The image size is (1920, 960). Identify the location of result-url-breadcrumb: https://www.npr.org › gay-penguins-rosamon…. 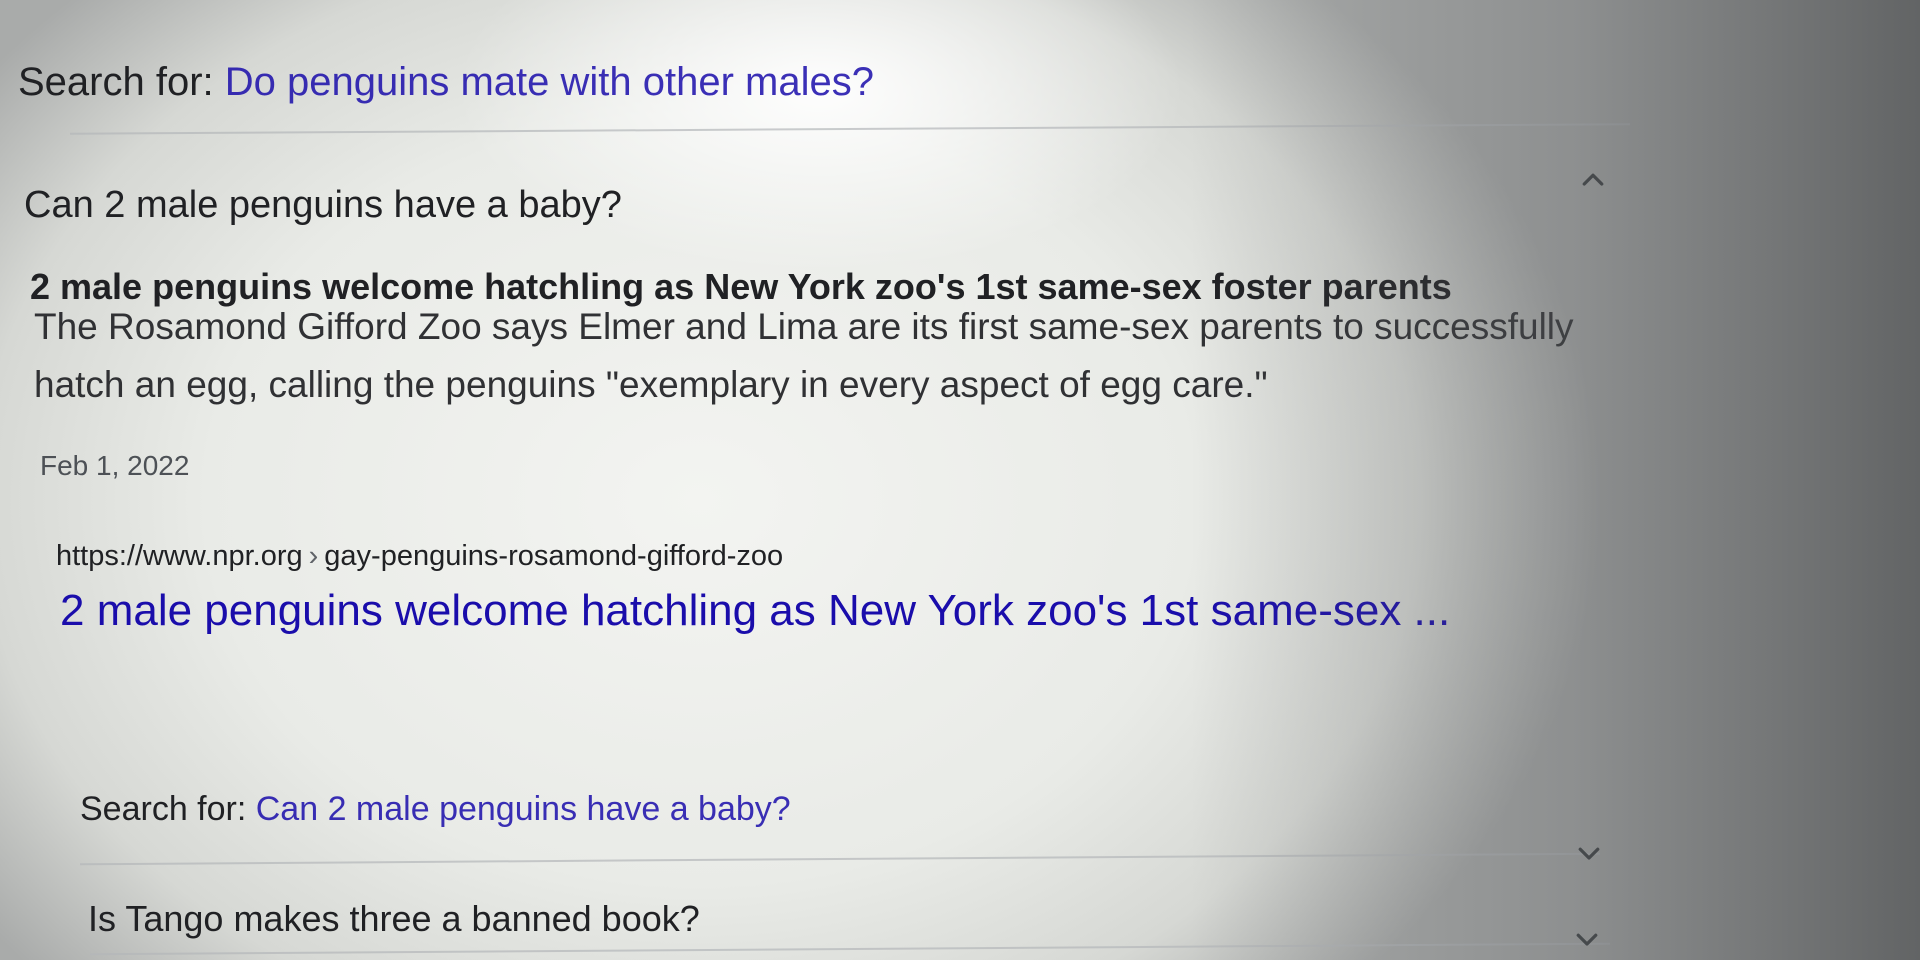
(419, 556).